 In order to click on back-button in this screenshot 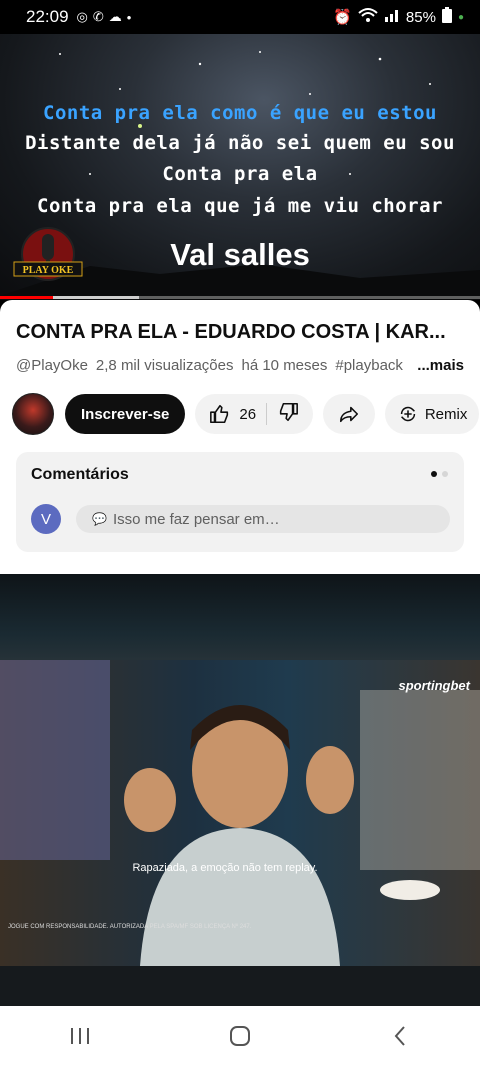, I will do `click(400, 1036)`.